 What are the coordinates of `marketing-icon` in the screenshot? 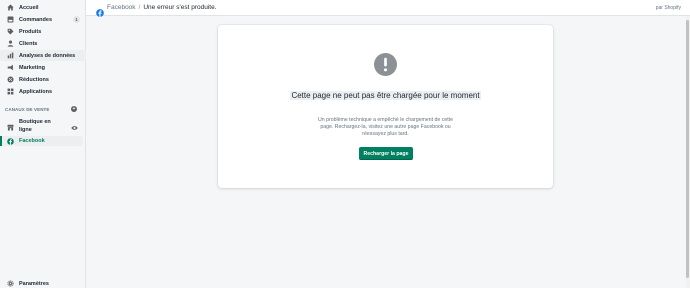 It's located at (10, 67).